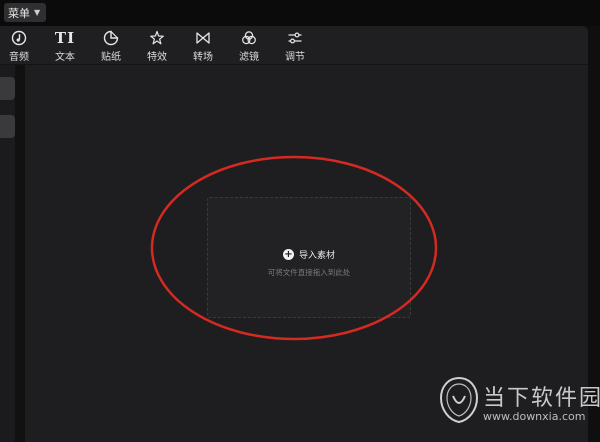  What do you see at coordinates (19, 38) in the screenshot?
I see `audio-icon` at bounding box center [19, 38].